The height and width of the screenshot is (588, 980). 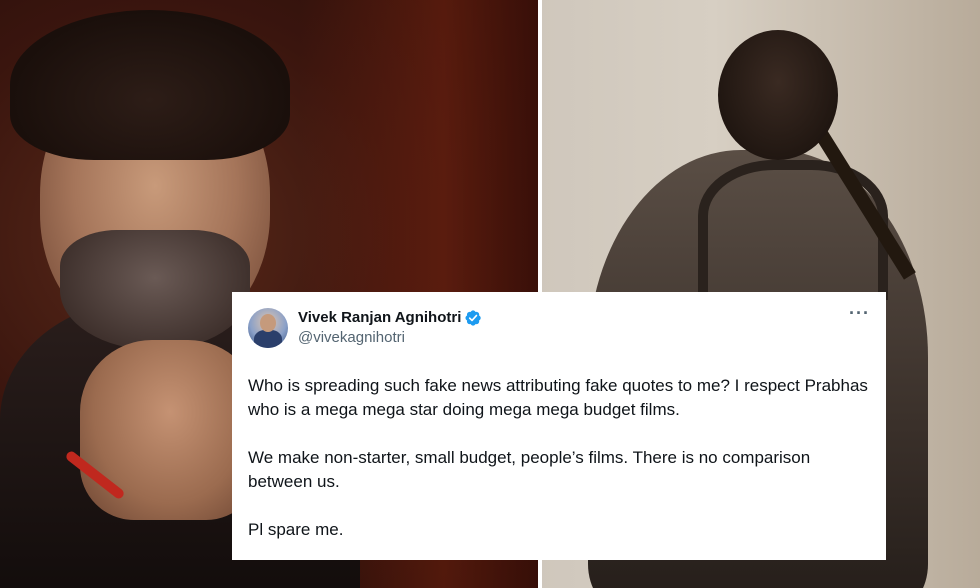 What do you see at coordinates (155, 290) in the screenshot?
I see `person-beard` at bounding box center [155, 290].